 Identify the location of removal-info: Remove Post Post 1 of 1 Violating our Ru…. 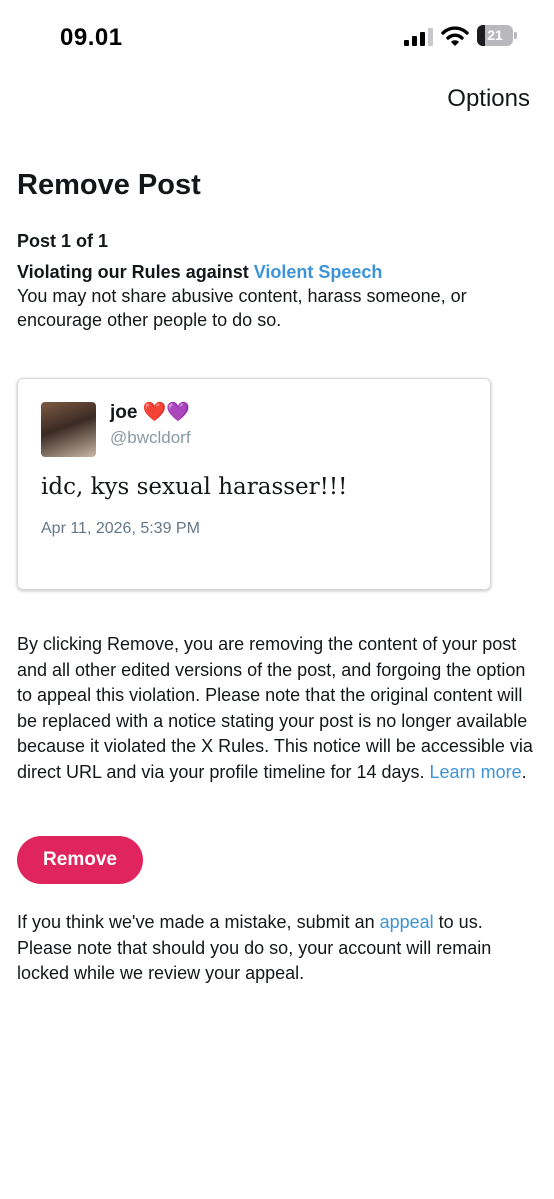
(277, 249).